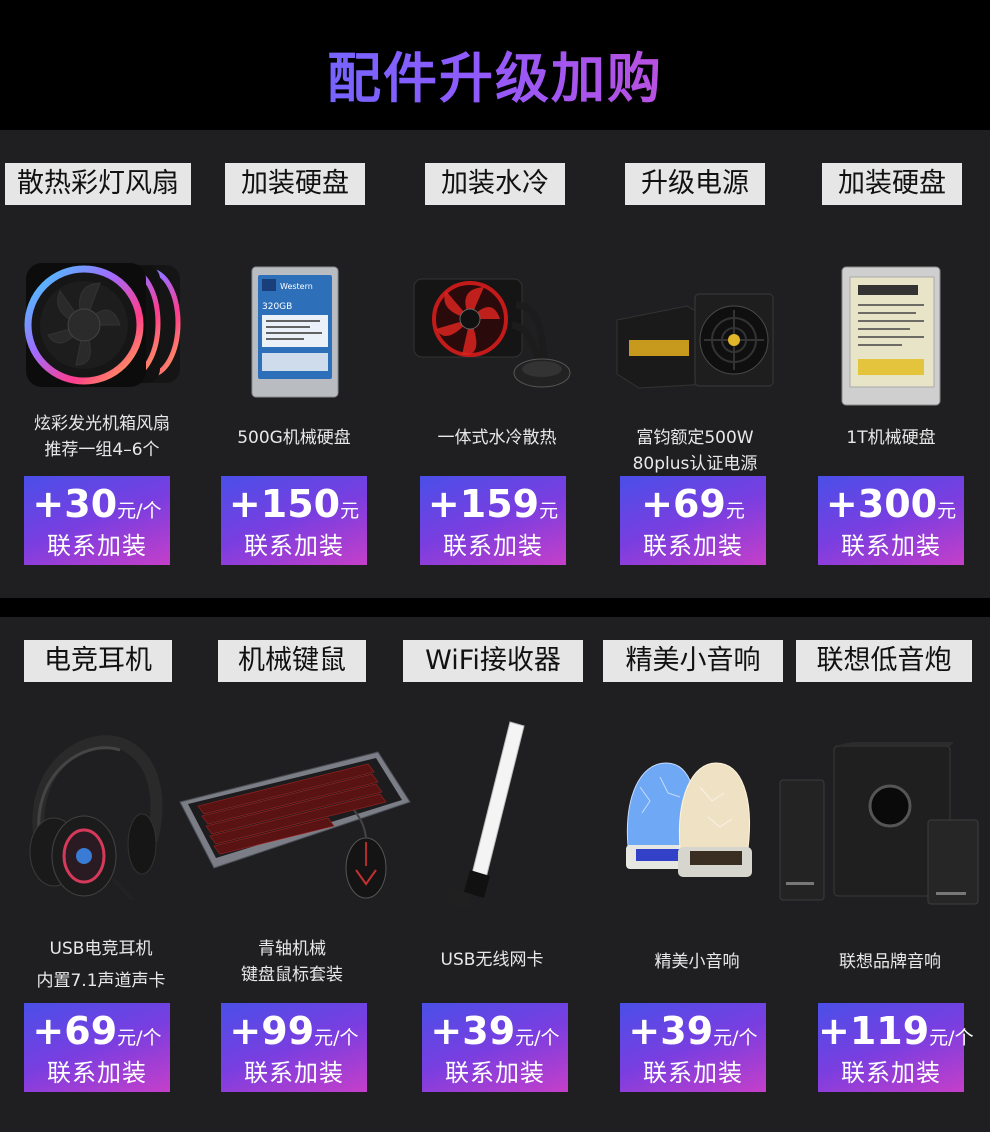  What do you see at coordinates (101, 965) in the screenshot?
I see `product-description: USB电竞耳机 内置7.1声道声卡` at bounding box center [101, 965].